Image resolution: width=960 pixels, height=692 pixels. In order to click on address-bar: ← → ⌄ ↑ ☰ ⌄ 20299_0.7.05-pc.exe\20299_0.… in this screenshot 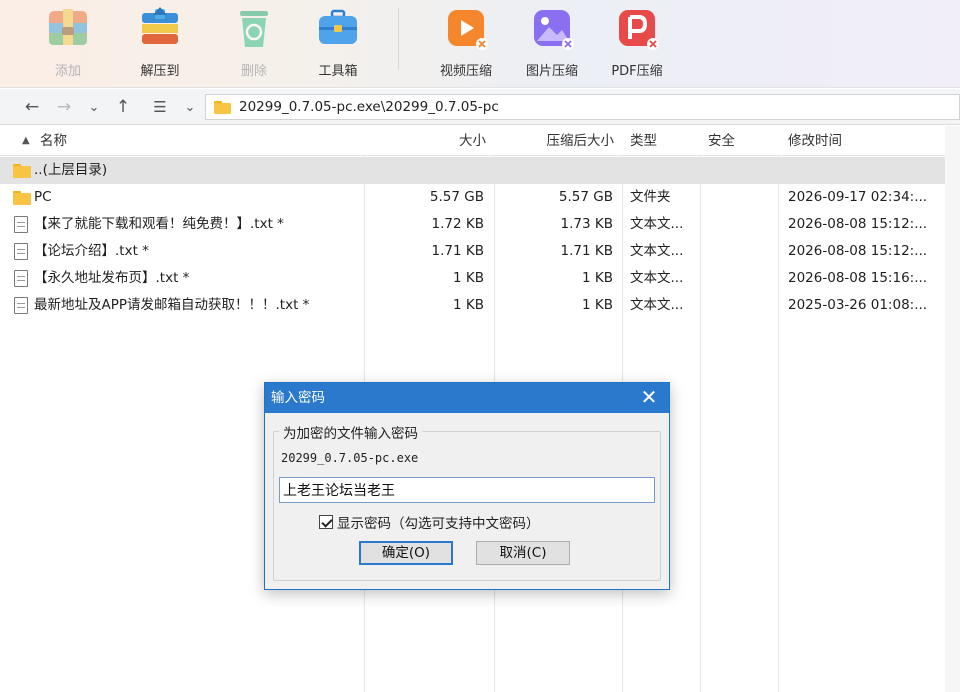, I will do `click(480, 107)`.